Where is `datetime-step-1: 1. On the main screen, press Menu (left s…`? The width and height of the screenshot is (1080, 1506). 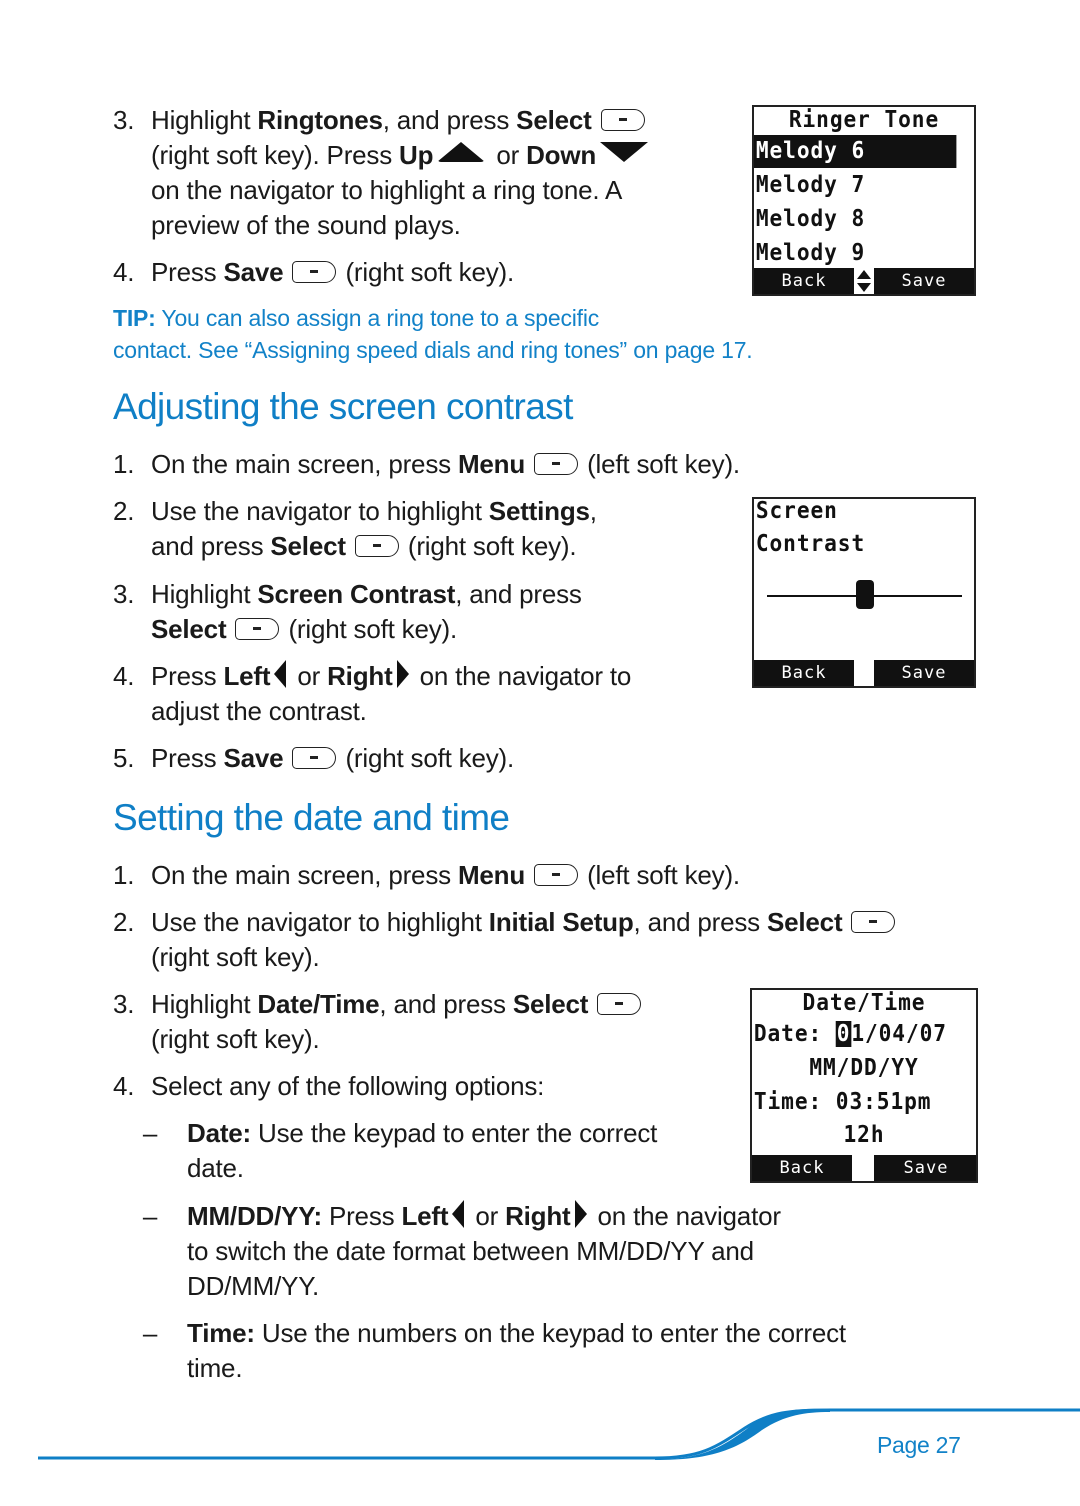
datetime-step-1: 1. On the main screen, press Menu (left s… is located at coordinates (426, 875).